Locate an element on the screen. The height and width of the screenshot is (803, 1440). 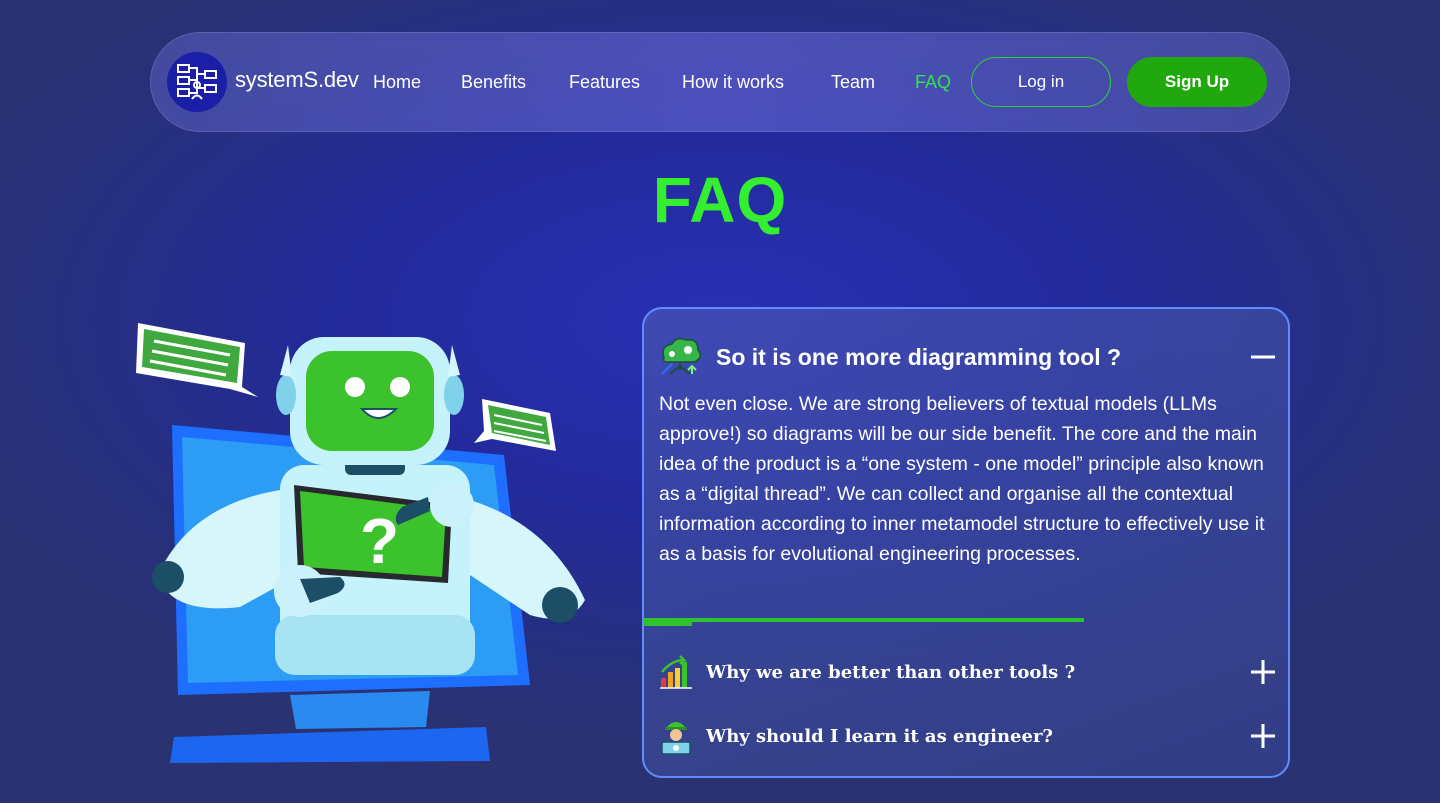
autoplay-progress-fill is located at coordinates (668, 622).